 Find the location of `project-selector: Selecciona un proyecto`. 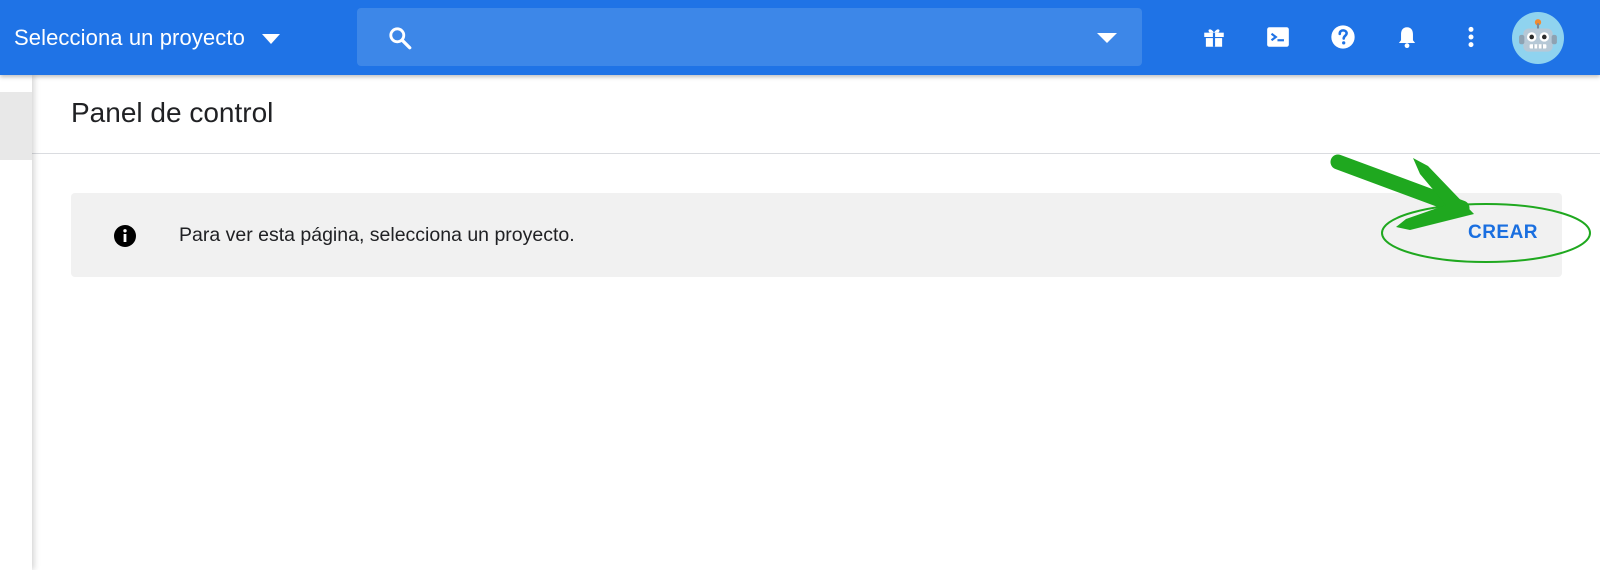

project-selector: Selecciona un proyecto is located at coordinates (147, 38).